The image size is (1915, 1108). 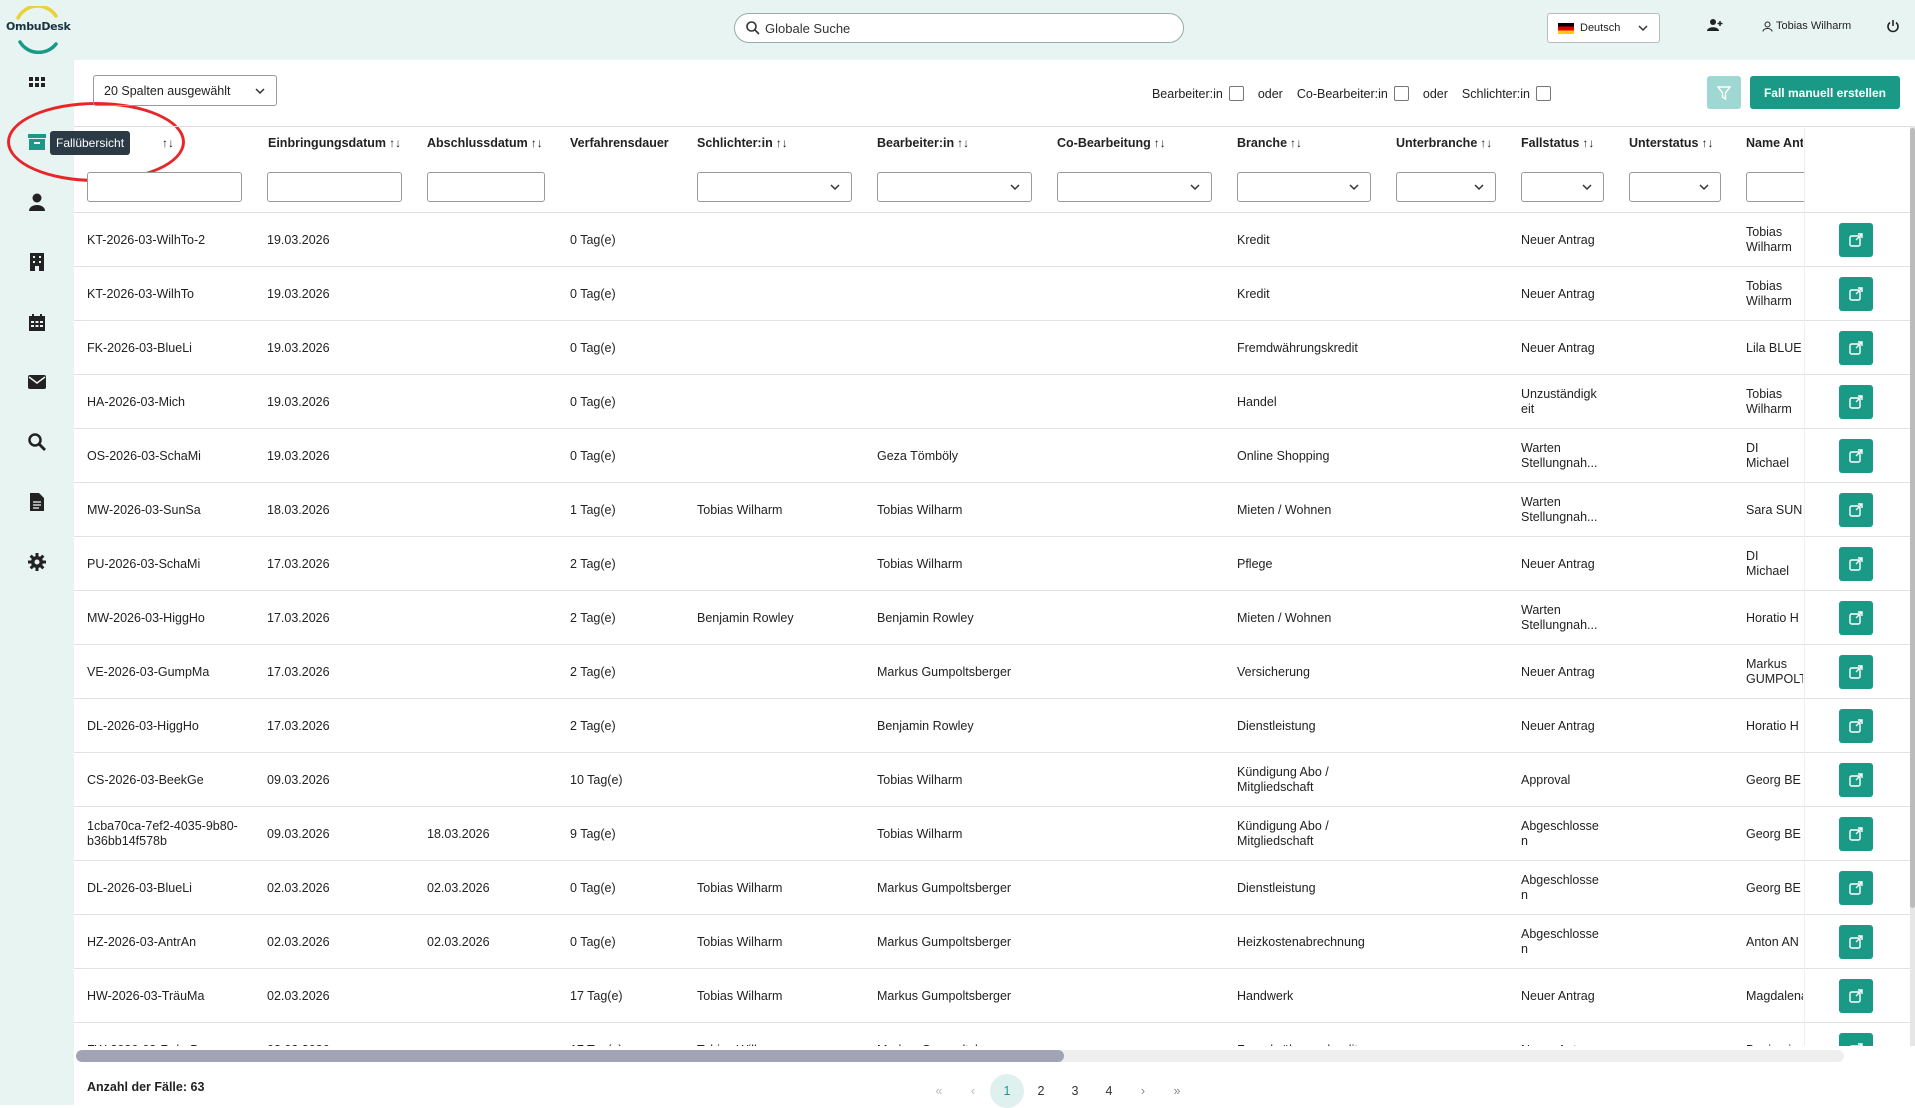 What do you see at coordinates (1143, 1091) in the screenshot?
I see `next-page-button: ›` at bounding box center [1143, 1091].